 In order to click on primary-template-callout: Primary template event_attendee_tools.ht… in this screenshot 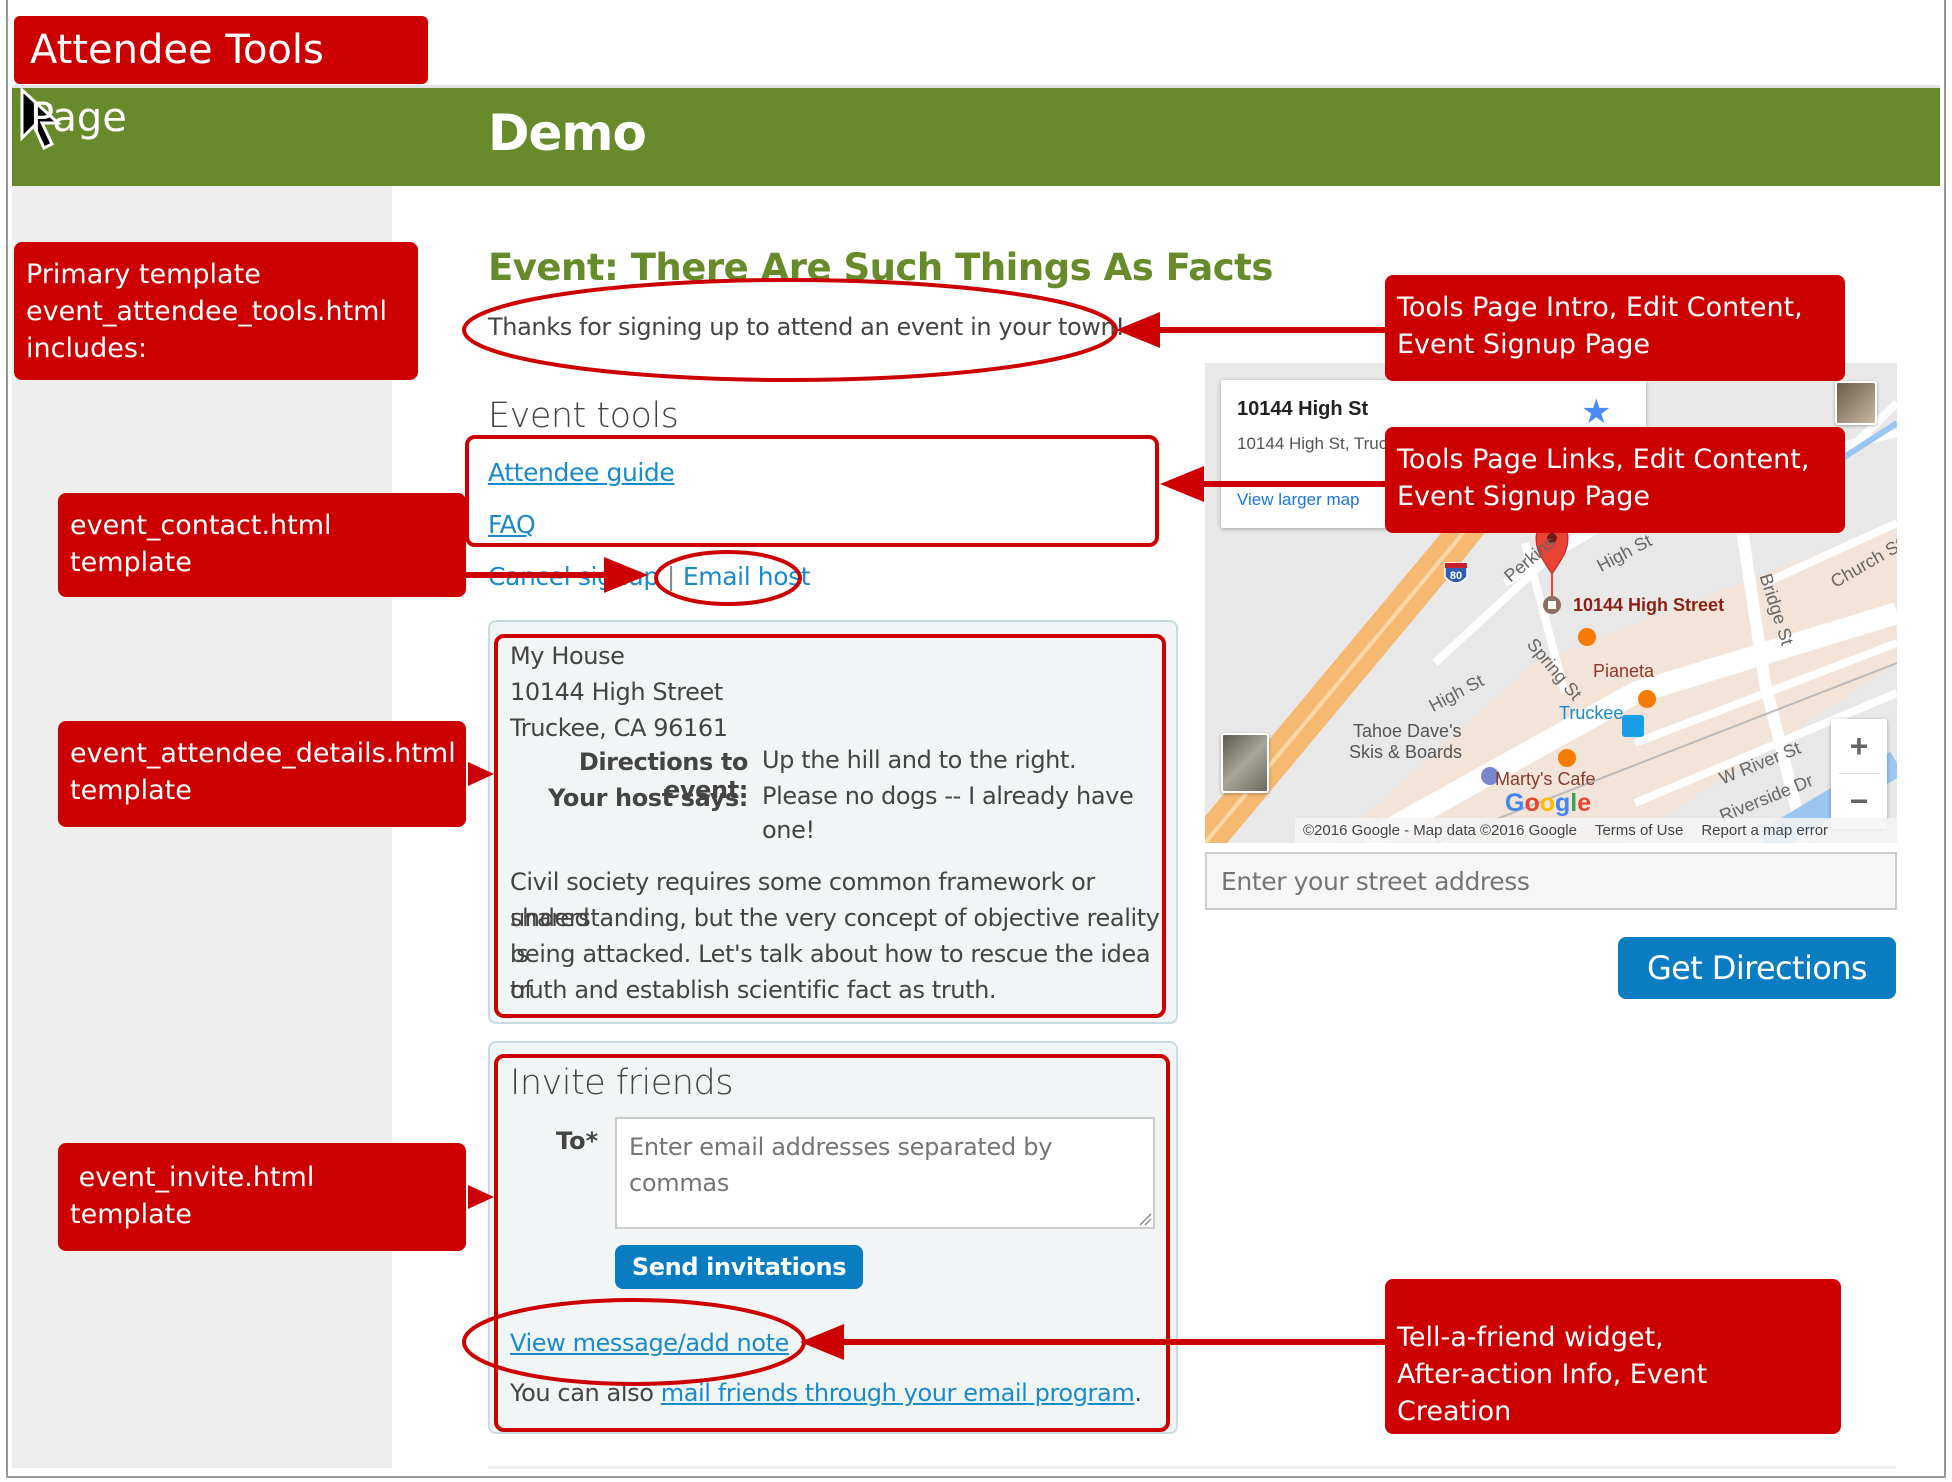, I will do `click(216, 311)`.